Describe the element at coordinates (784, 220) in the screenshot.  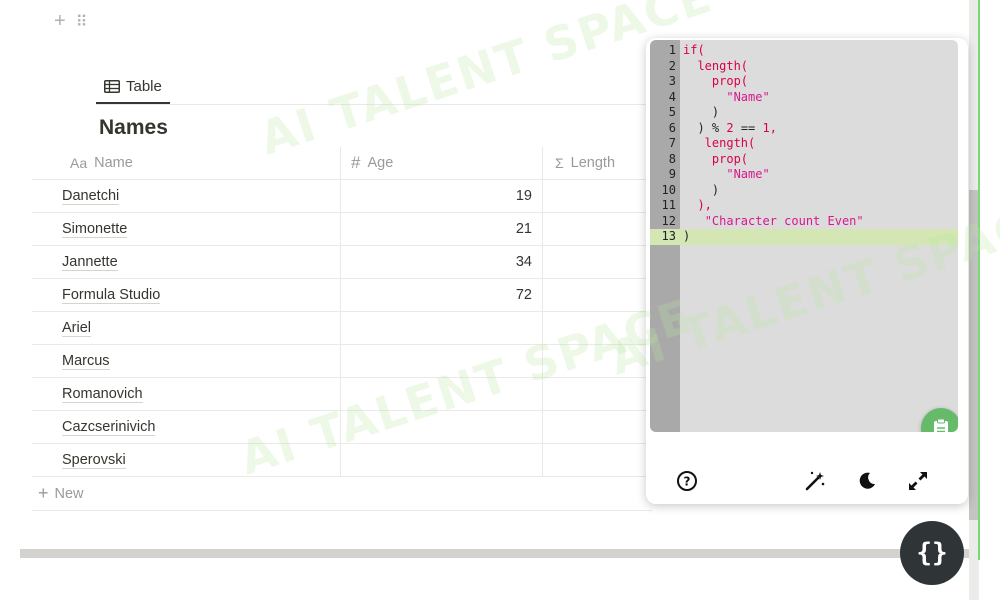
I see `code-token: "Character count Even"` at that location.